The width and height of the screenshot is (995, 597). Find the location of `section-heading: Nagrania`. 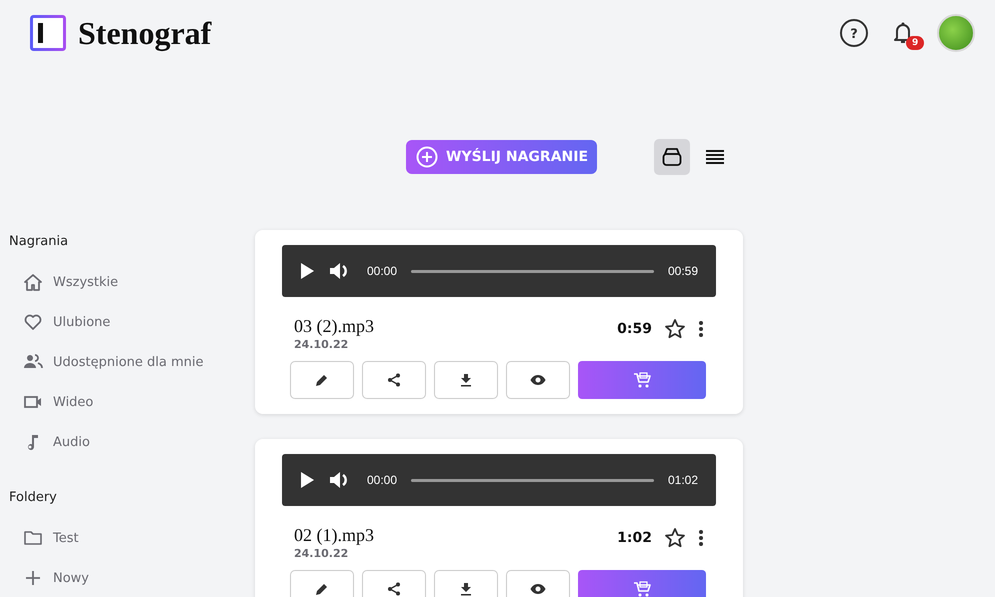

section-heading: Nagrania is located at coordinates (39, 242).